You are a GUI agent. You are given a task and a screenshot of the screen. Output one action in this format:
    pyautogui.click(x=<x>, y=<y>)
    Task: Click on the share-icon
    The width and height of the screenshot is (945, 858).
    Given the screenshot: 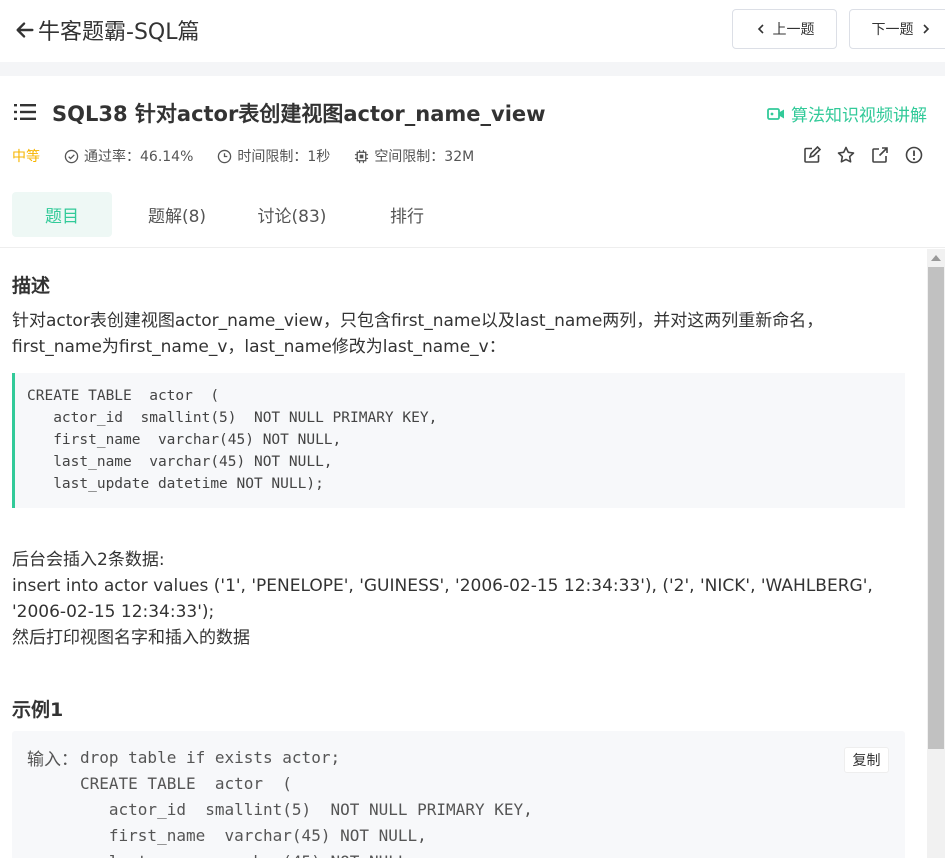 What is the action you would take?
    pyautogui.click(x=880, y=155)
    